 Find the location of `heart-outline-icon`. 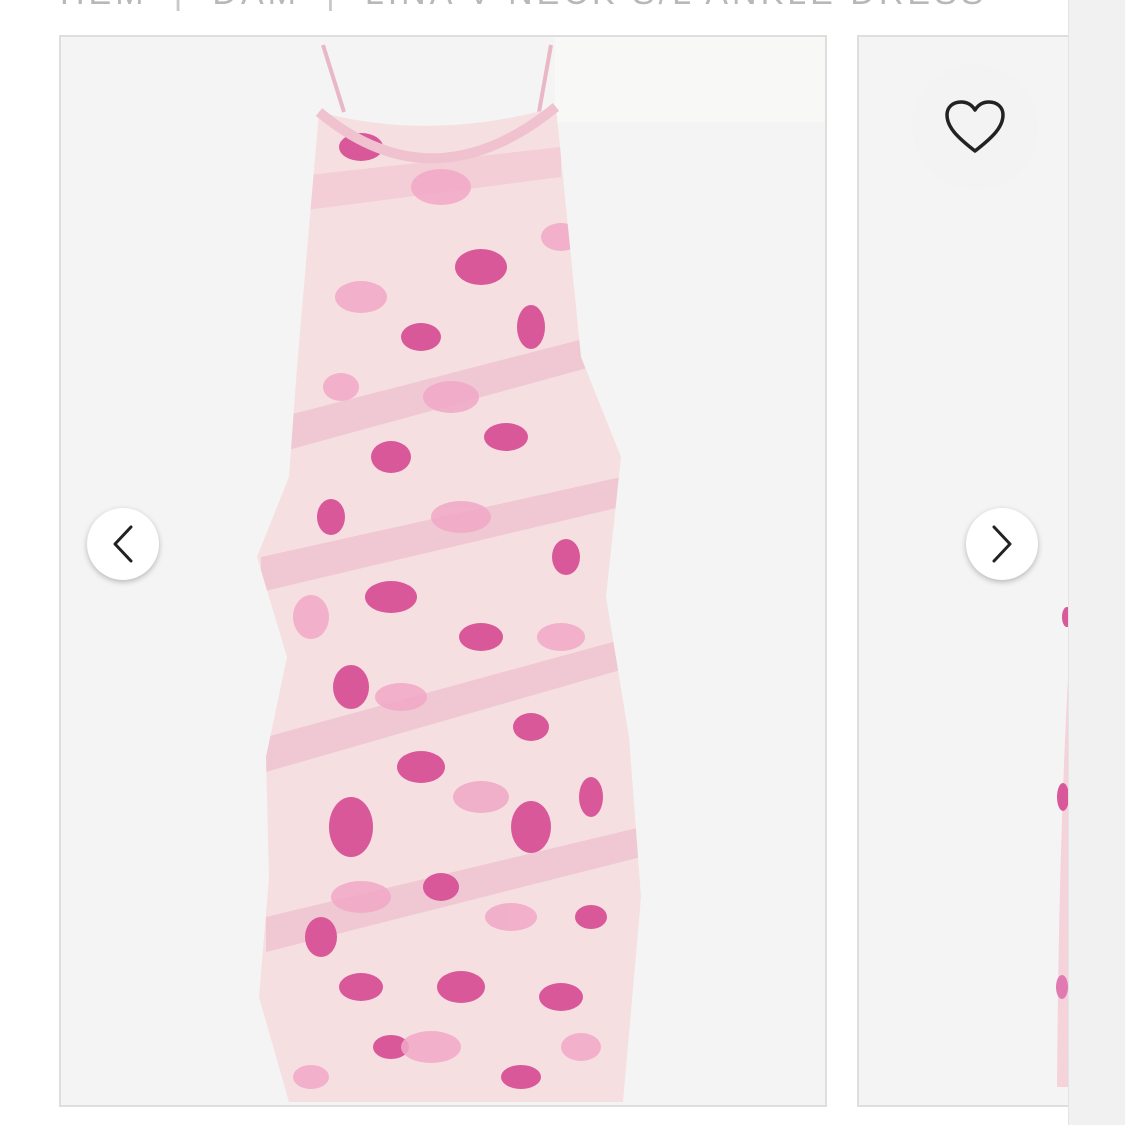

heart-outline-icon is located at coordinates (975, 126).